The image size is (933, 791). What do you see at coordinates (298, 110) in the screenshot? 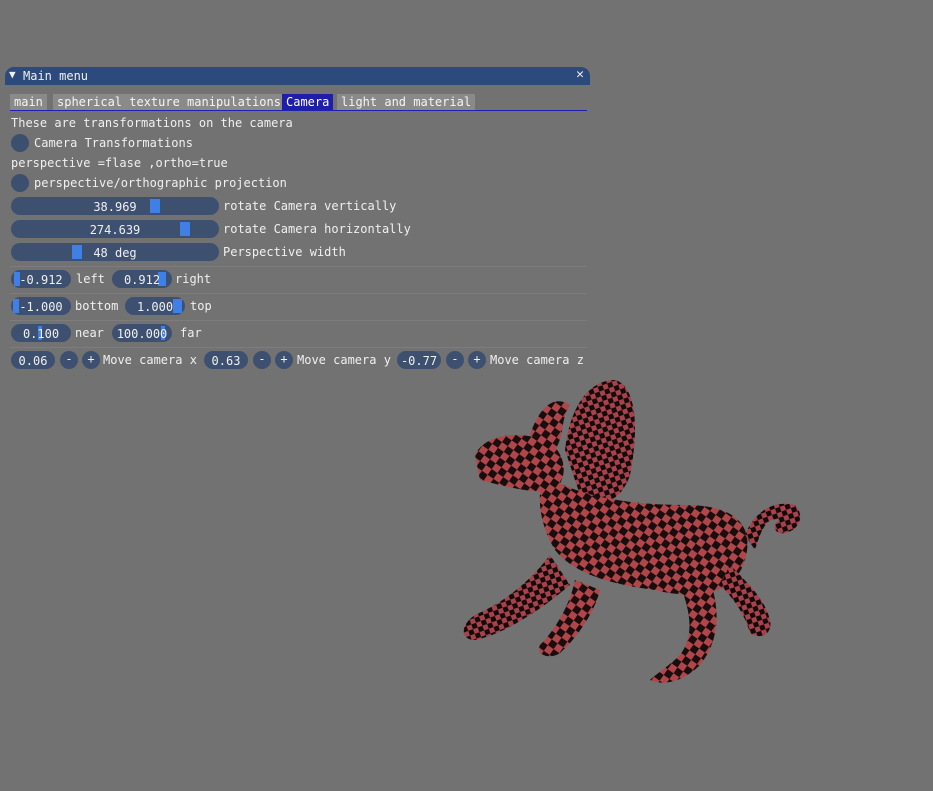
I see `tab-underline` at bounding box center [298, 110].